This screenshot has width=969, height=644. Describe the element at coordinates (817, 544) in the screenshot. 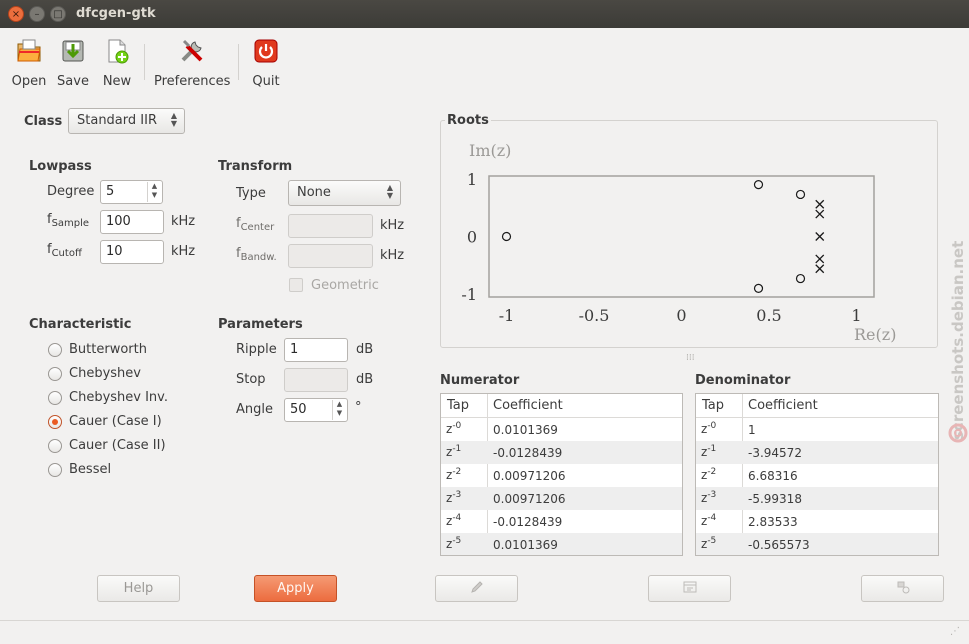

I see `table-row: z-5 -0.565573` at that location.